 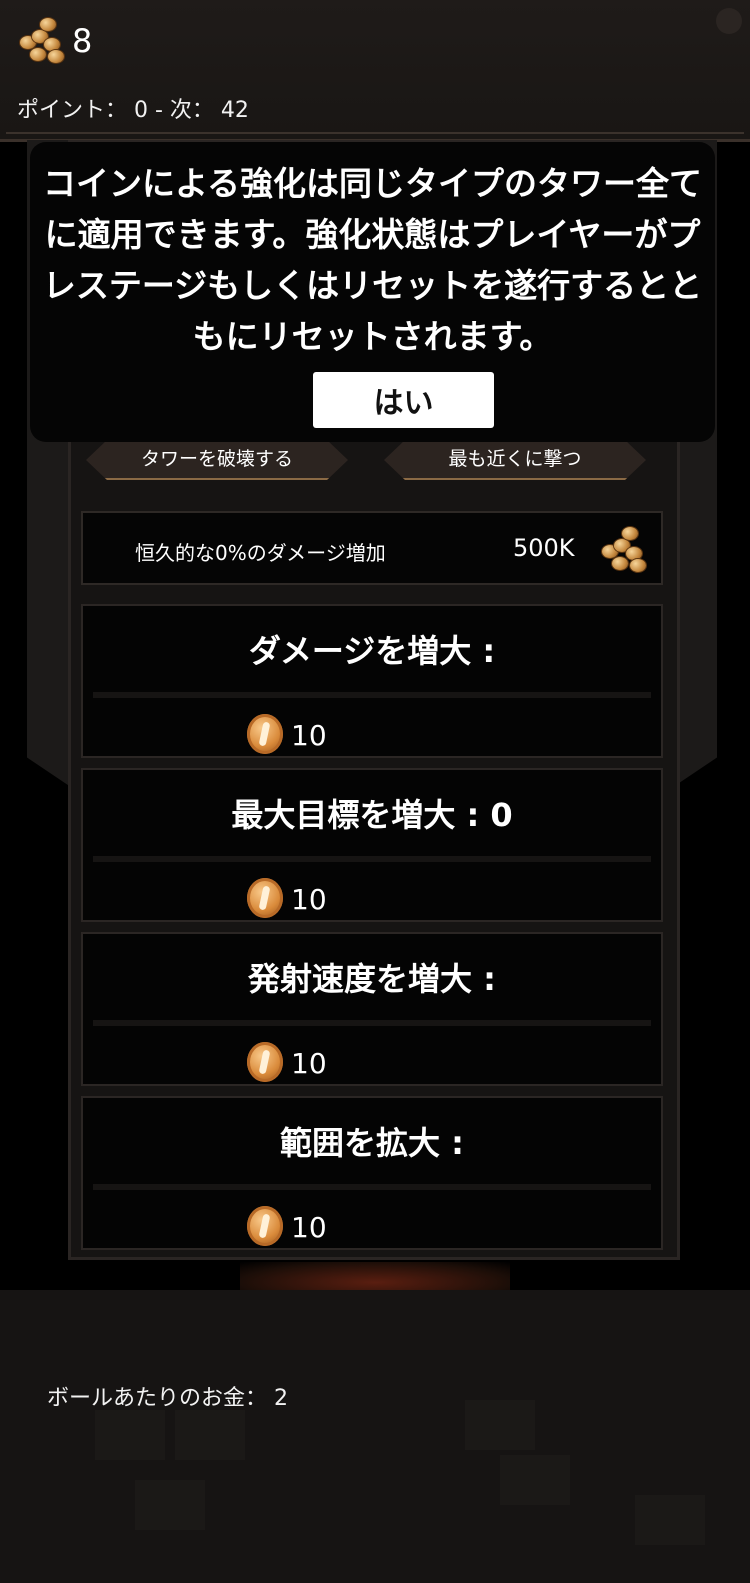 What do you see at coordinates (729, 21) in the screenshot?
I see `hud-corner-ornament` at bounding box center [729, 21].